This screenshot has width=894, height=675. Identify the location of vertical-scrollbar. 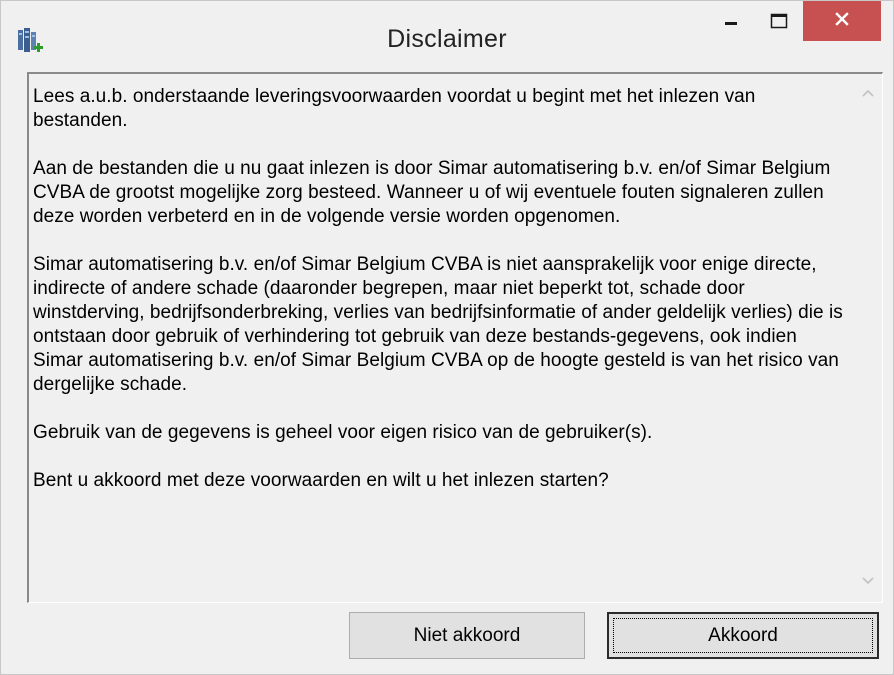
(868, 338).